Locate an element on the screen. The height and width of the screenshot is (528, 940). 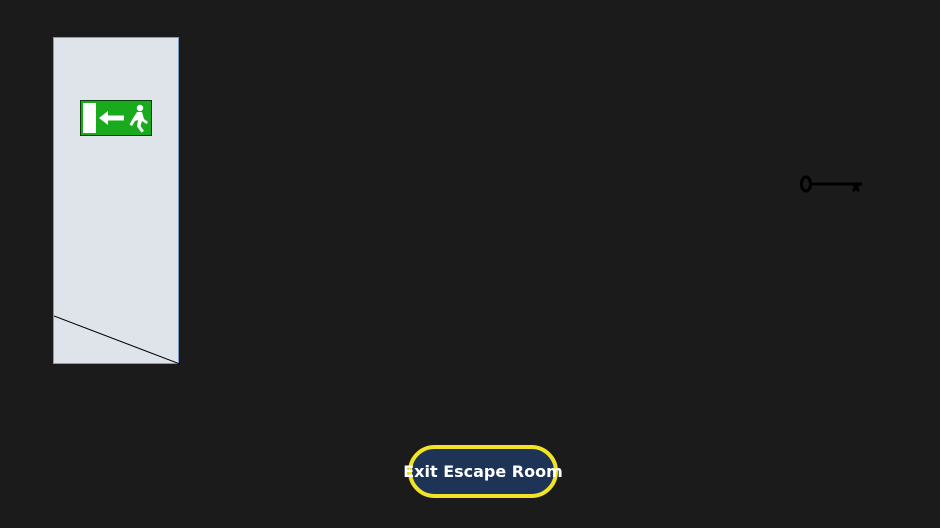
door-floor-line is located at coordinates (117, 340).